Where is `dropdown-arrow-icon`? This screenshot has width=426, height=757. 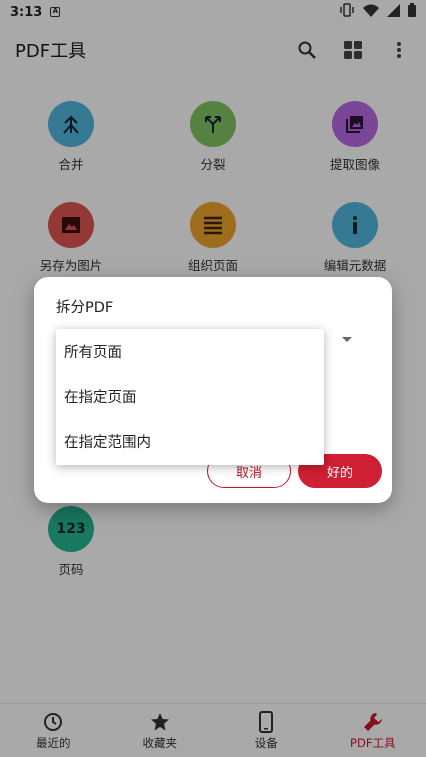
dropdown-arrow-icon is located at coordinates (347, 339).